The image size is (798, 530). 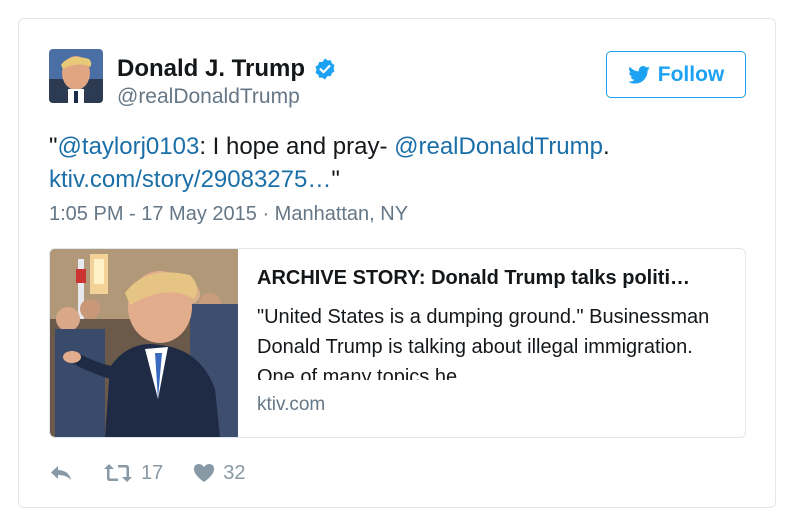 What do you see at coordinates (606, 146) in the screenshot?
I see `tweet-text-part-2: .` at bounding box center [606, 146].